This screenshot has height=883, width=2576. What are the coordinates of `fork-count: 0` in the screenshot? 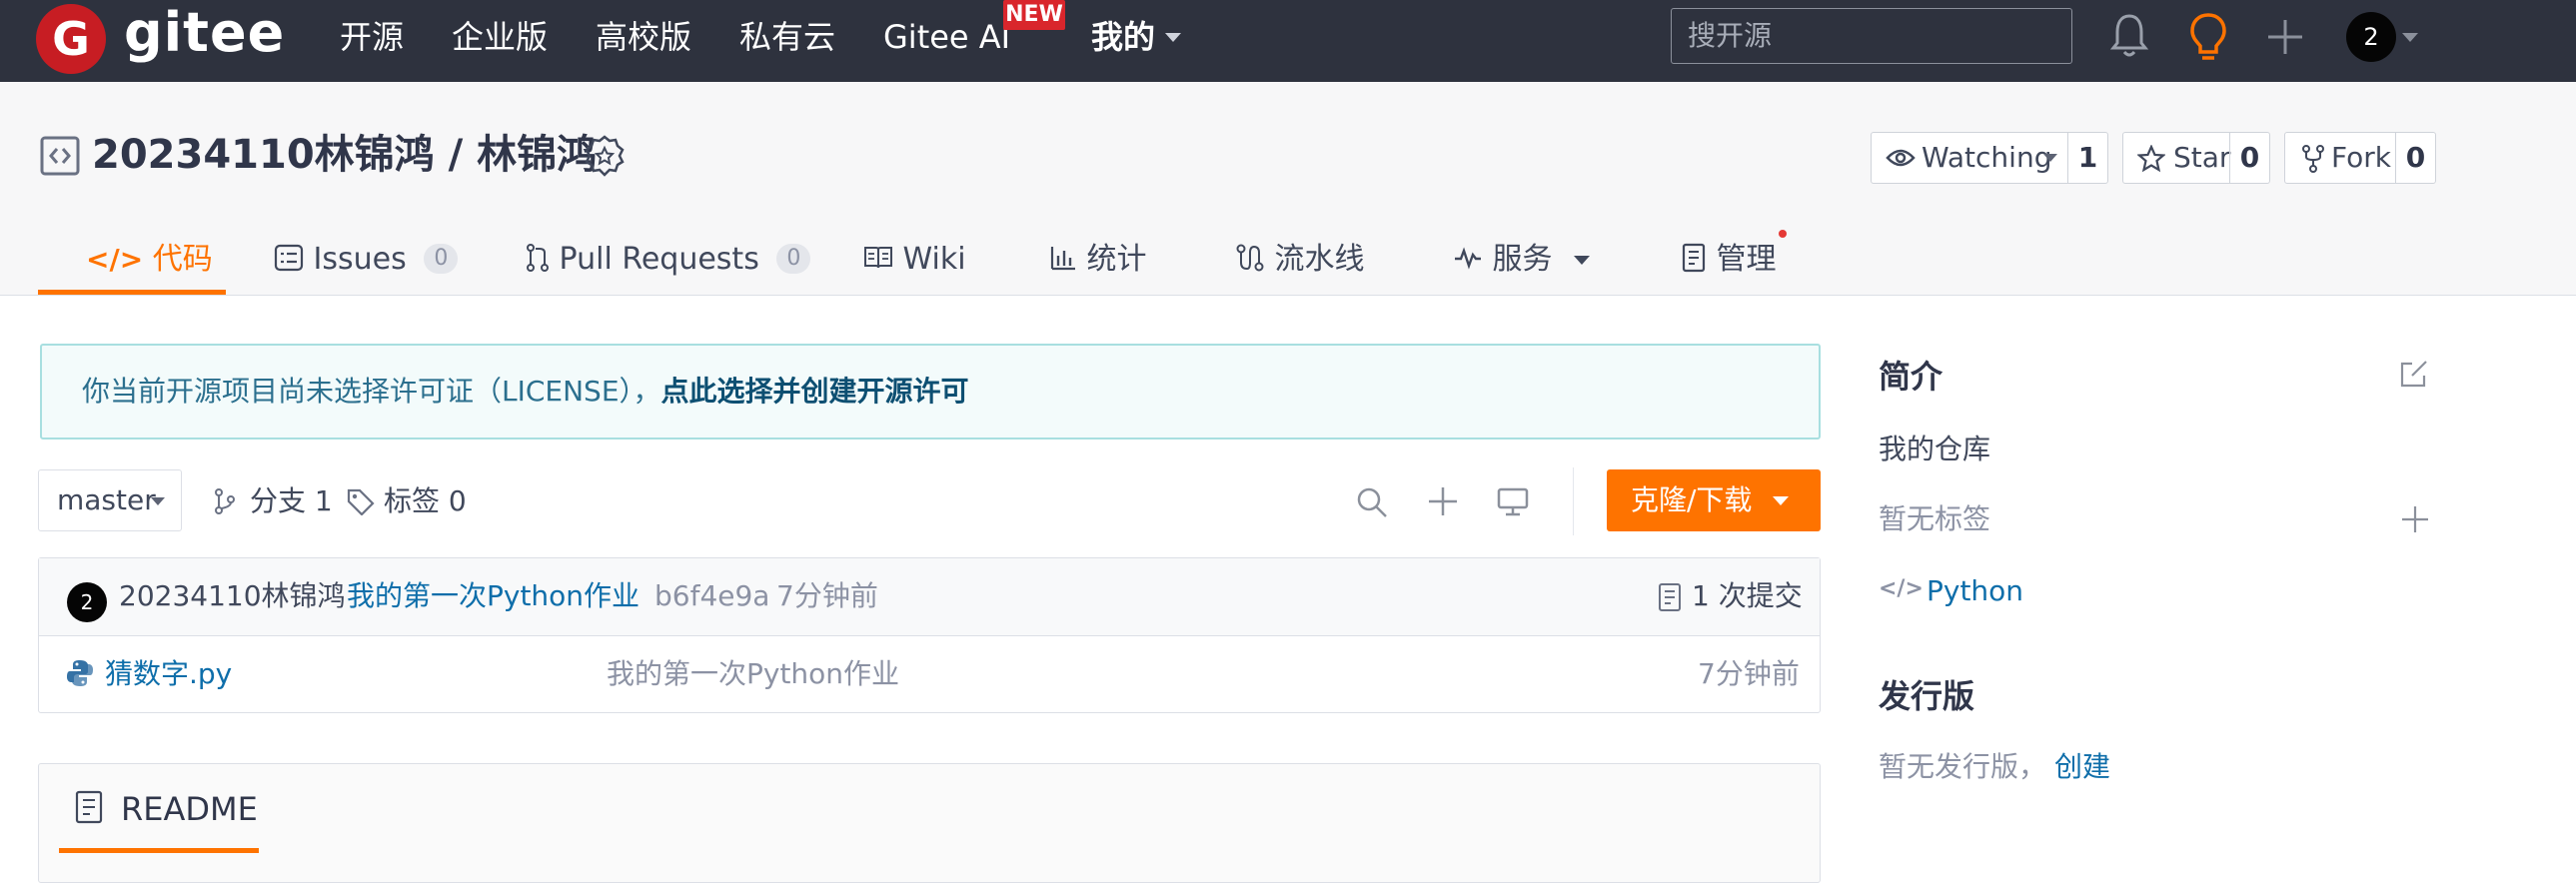 It's located at (2415, 158).